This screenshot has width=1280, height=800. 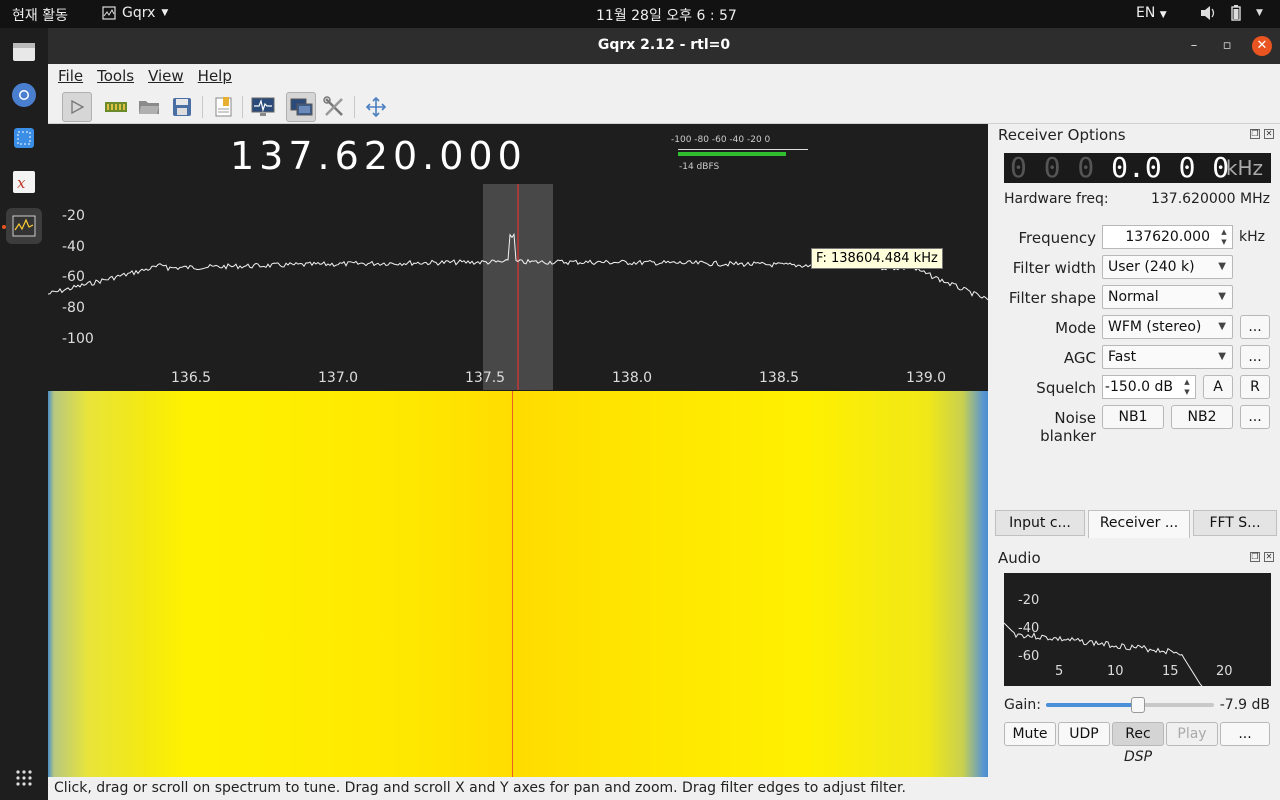 What do you see at coordinates (1236, 13) in the screenshot?
I see `battery-icon` at bounding box center [1236, 13].